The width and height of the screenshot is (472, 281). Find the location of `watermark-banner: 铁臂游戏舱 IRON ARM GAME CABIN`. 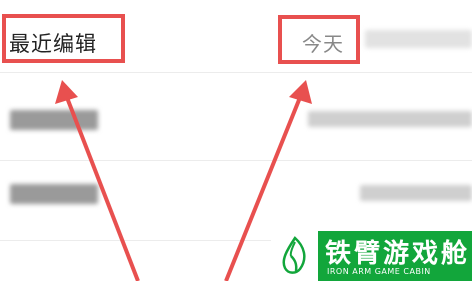

watermark-banner: 铁臂游戏舱 IRON ARM GAME CABIN is located at coordinates (371, 256).